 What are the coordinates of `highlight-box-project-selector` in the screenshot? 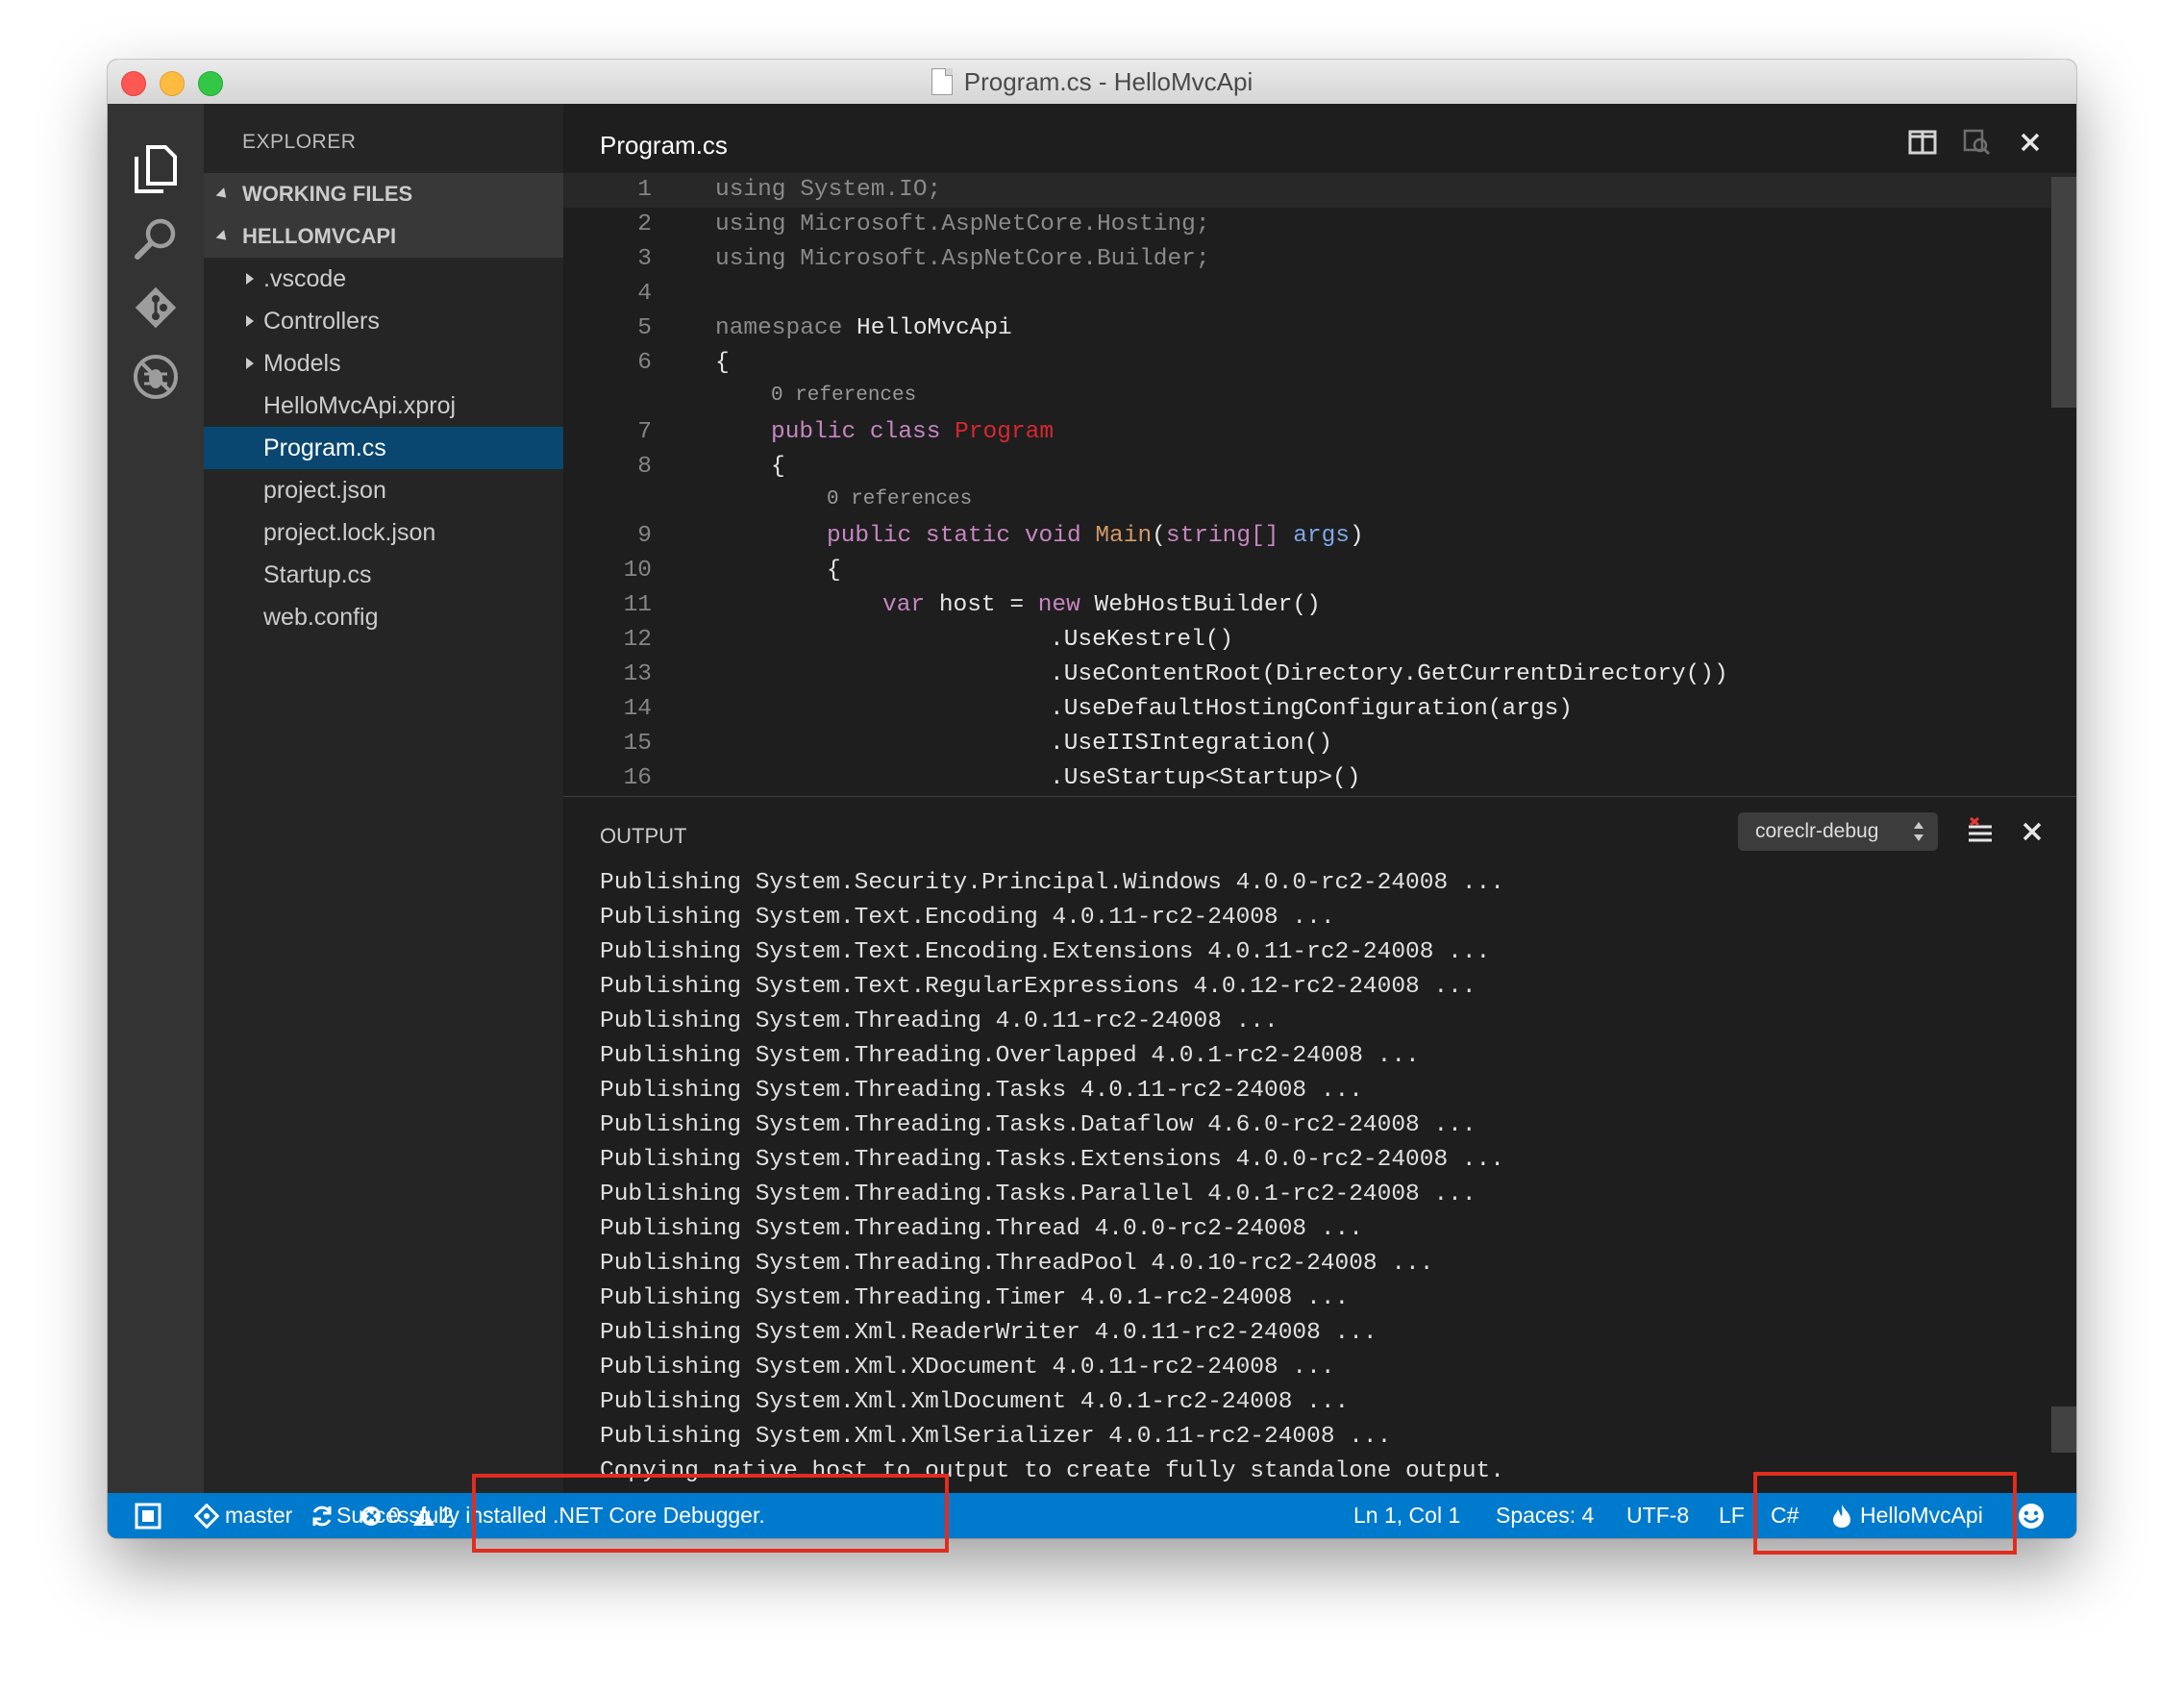 It's located at (1885, 1513).